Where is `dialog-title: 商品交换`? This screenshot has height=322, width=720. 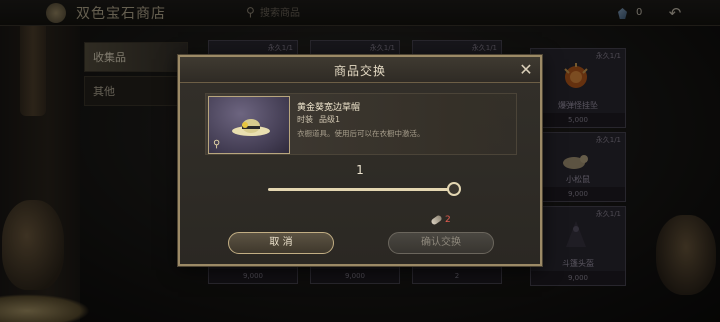 dialog-title: 商品交换 is located at coordinates (359, 71).